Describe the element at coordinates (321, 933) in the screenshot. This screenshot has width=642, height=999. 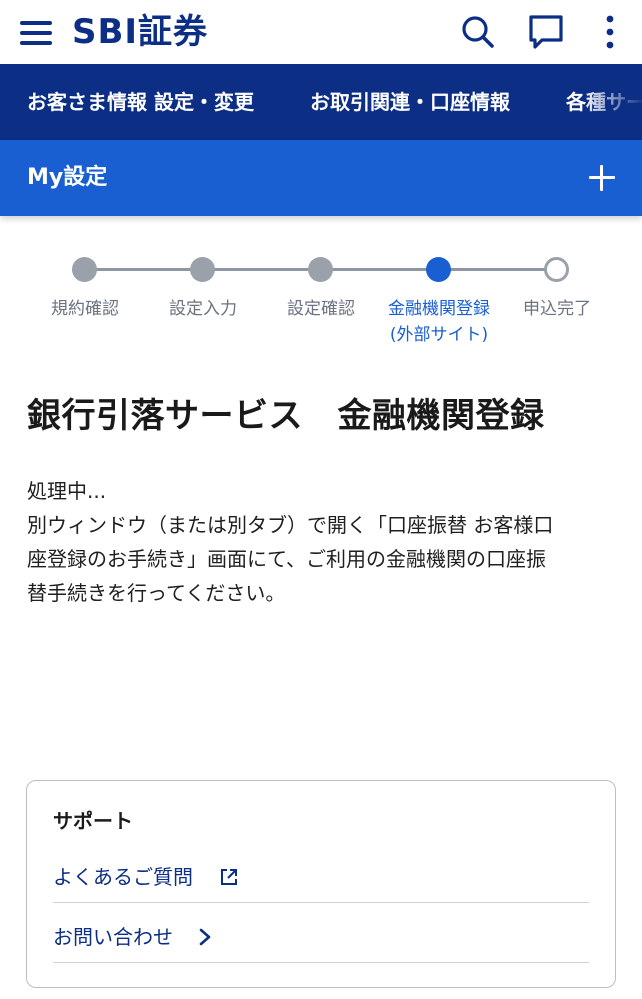
I see `contact-link: お問い合わせ` at that location.